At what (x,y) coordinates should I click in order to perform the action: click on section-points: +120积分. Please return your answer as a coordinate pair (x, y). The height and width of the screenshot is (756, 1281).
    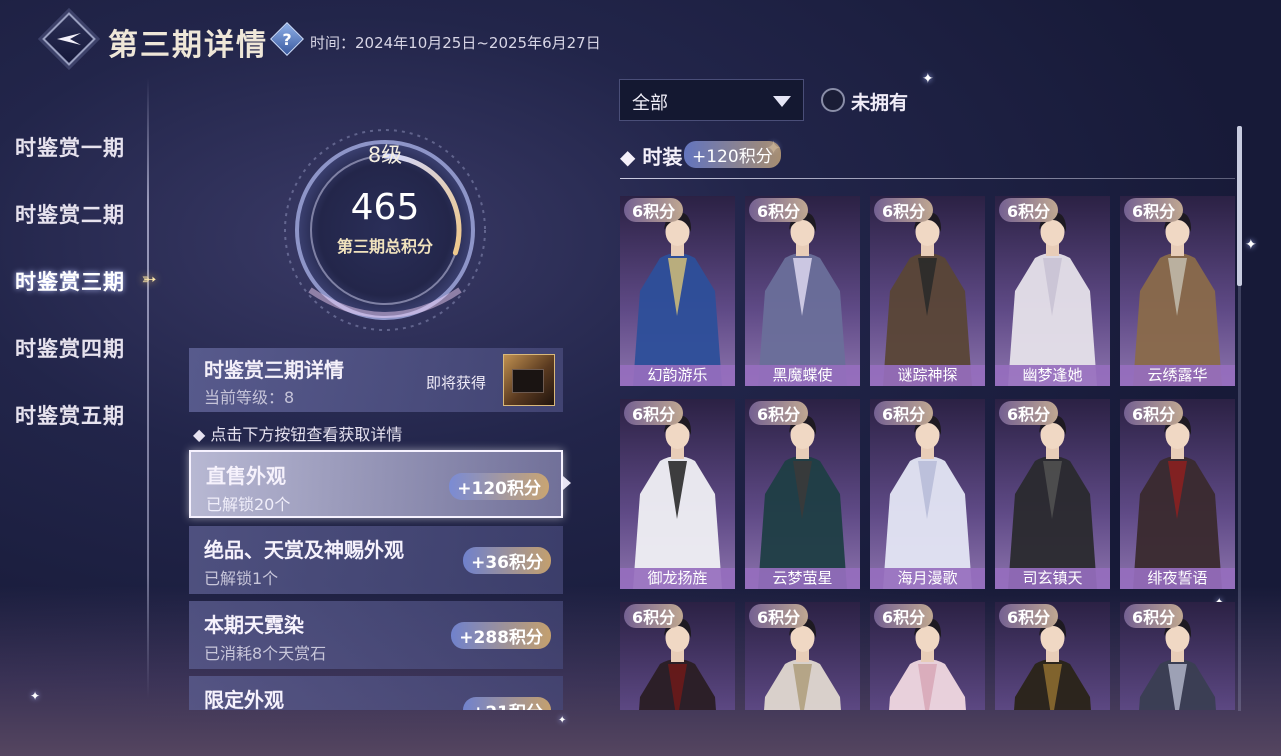
    Looking at the image, I should click on (732, 154).